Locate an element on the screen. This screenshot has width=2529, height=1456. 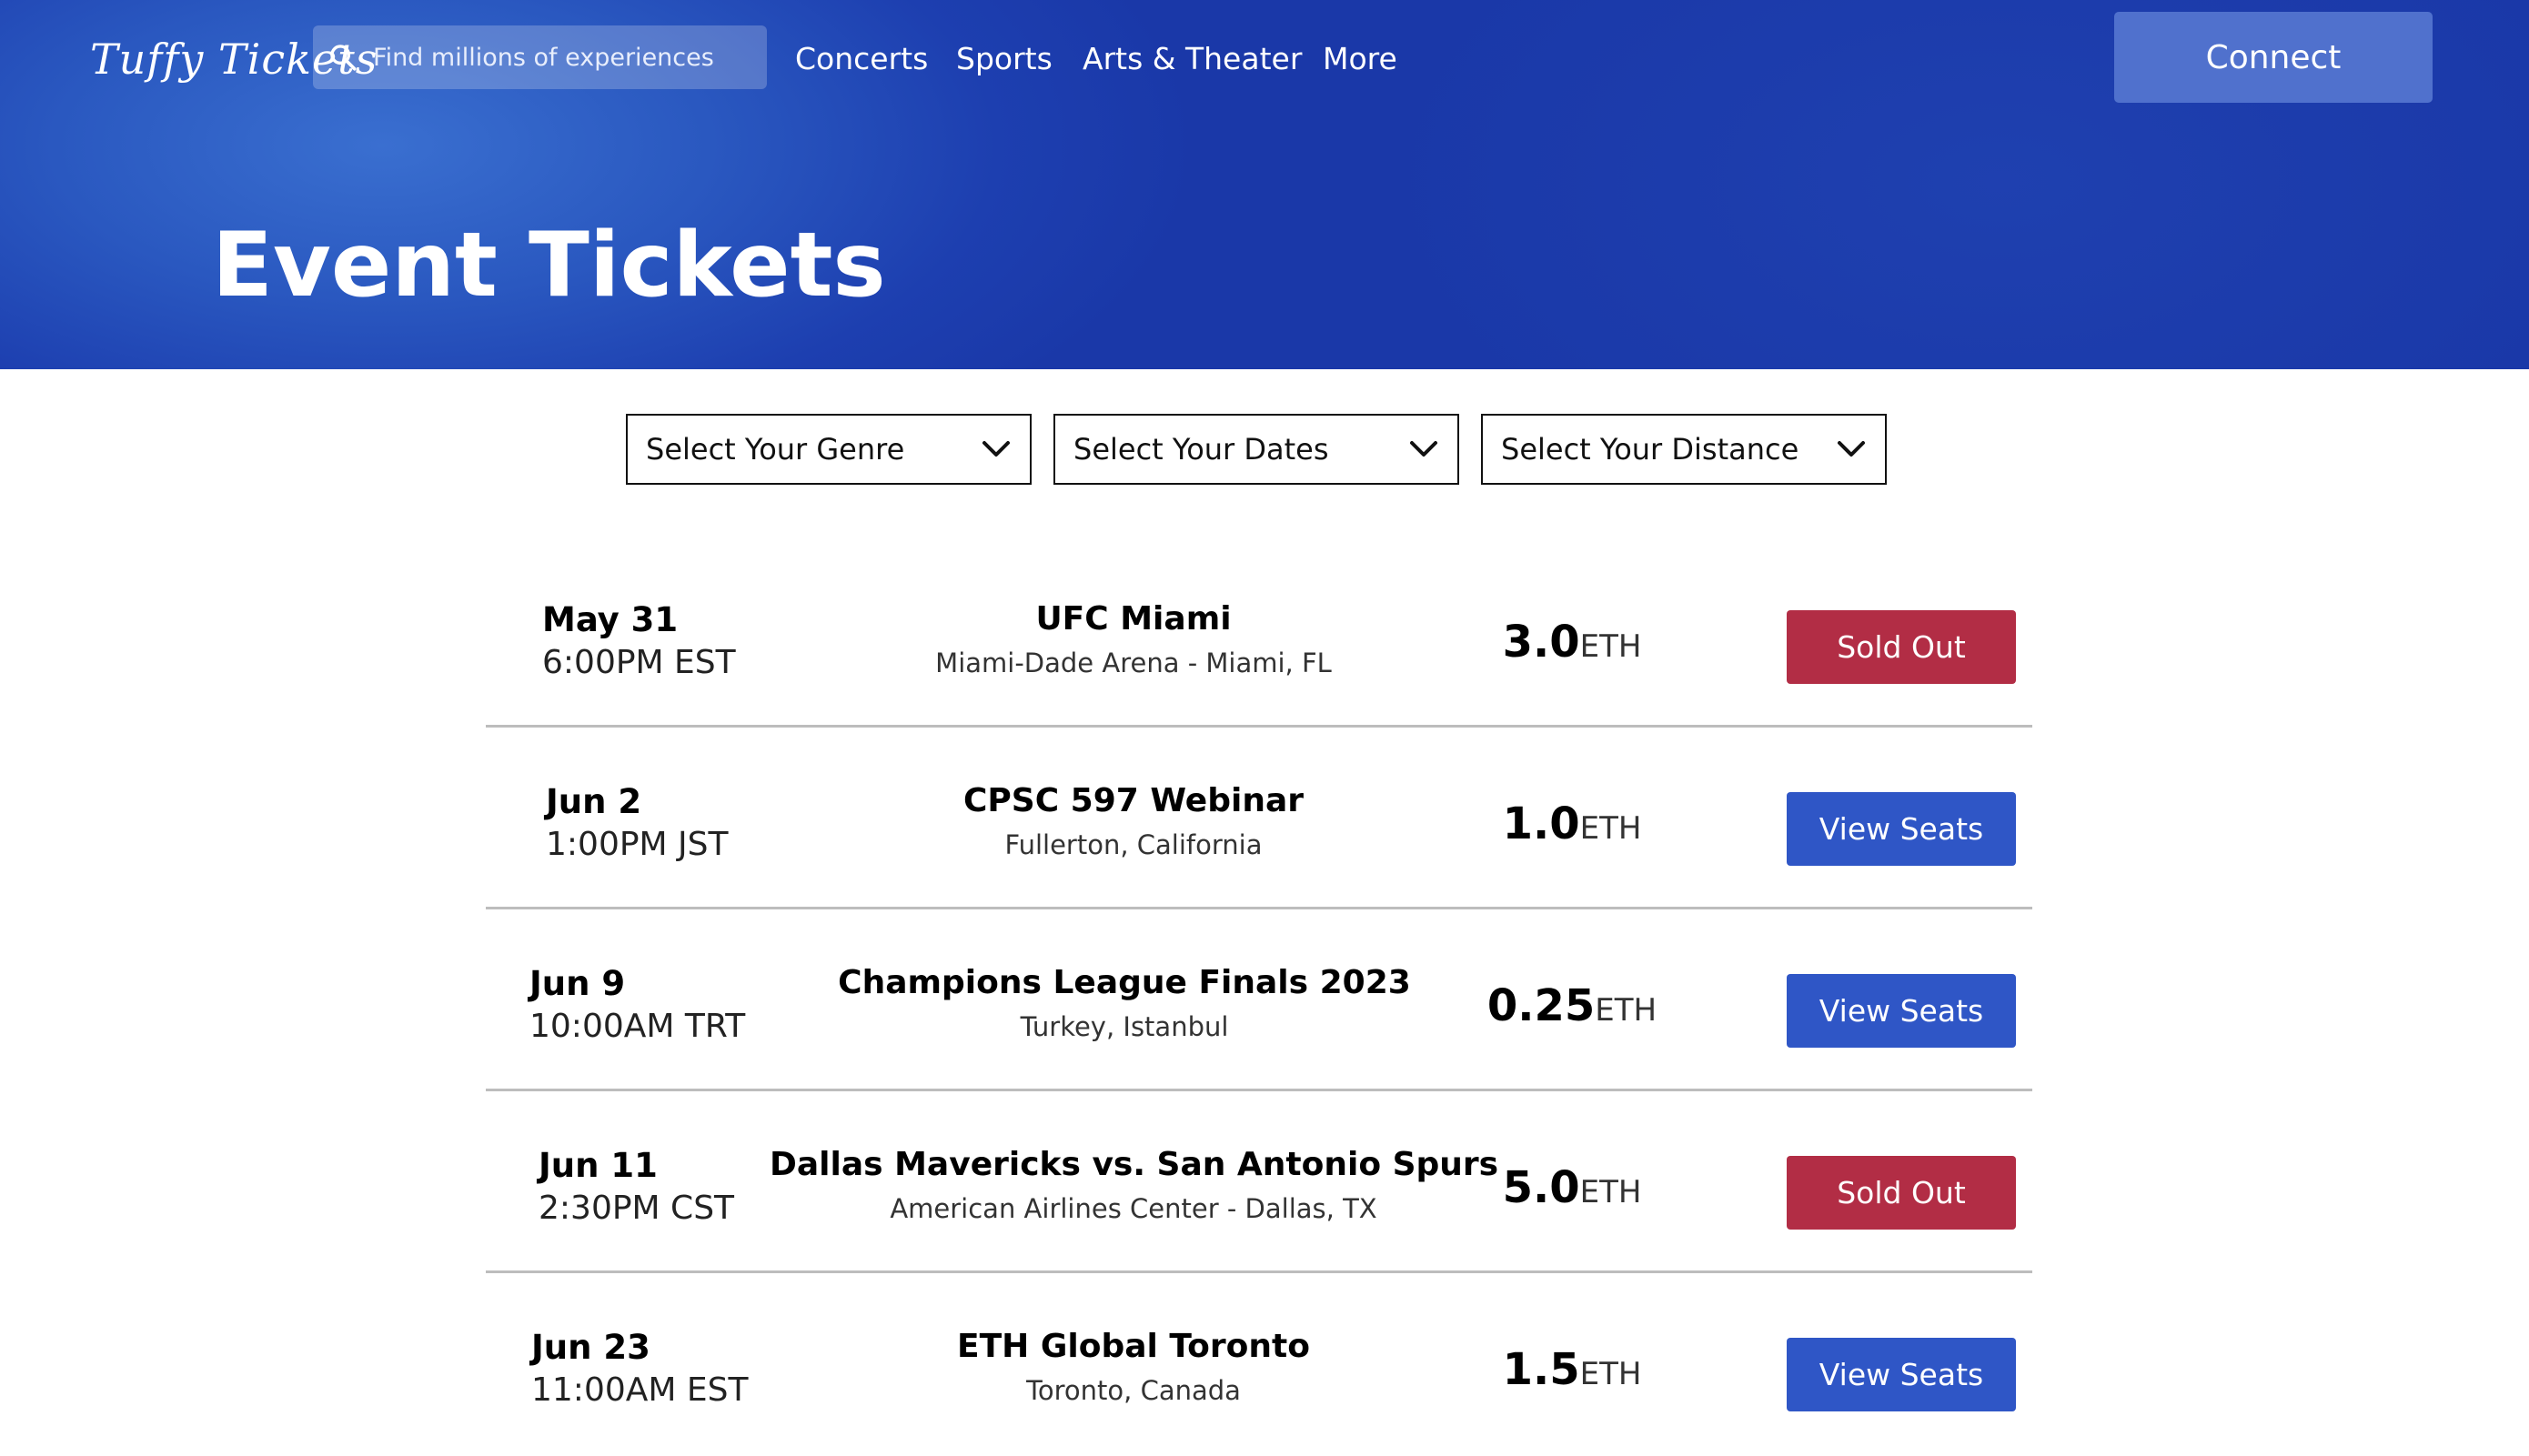
event-price: 1.5ETH is located at coordinates (1572, 1370).